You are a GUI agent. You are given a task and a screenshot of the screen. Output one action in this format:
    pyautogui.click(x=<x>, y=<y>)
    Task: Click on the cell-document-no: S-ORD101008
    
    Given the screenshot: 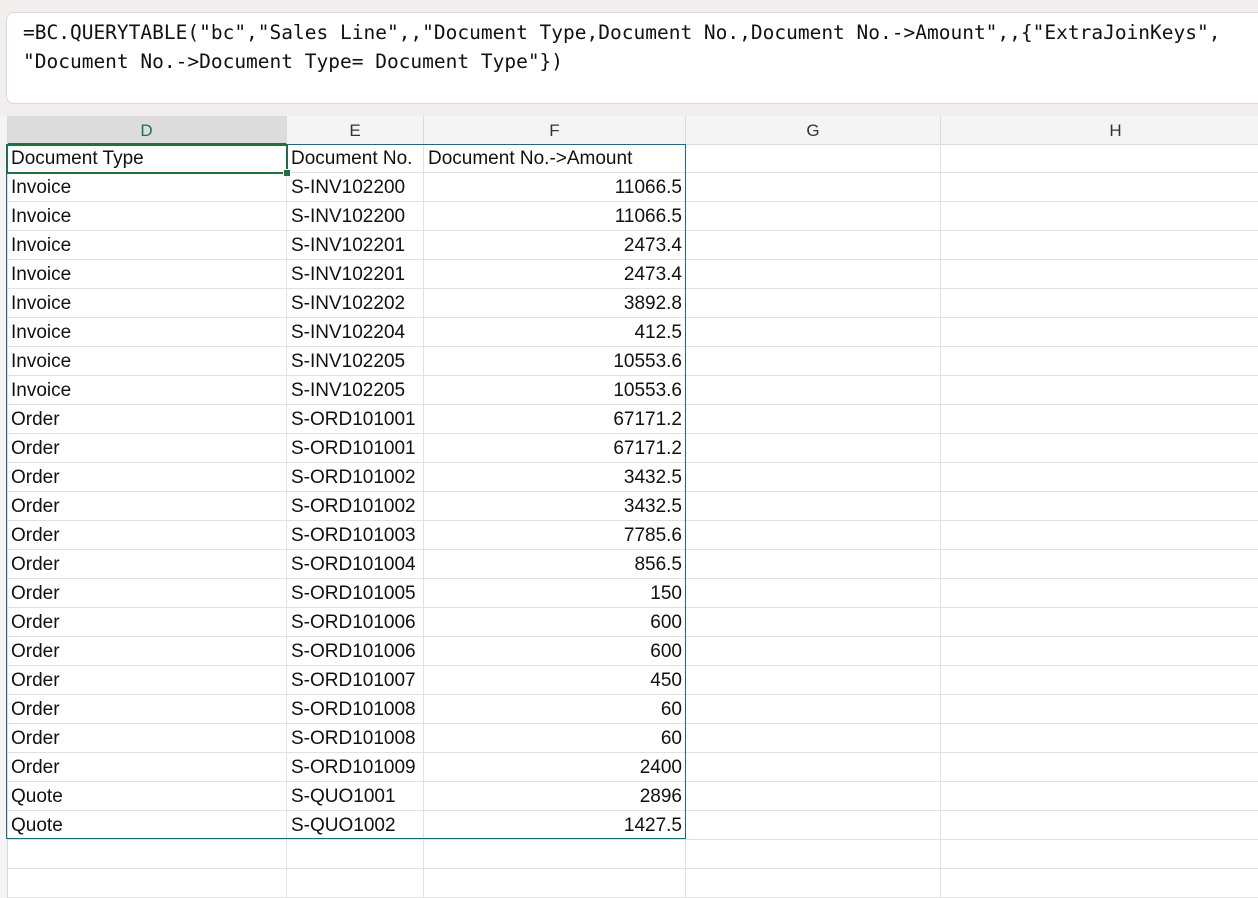 What is the action you would take?
    pyautogui.click(x=355, y=738)
    